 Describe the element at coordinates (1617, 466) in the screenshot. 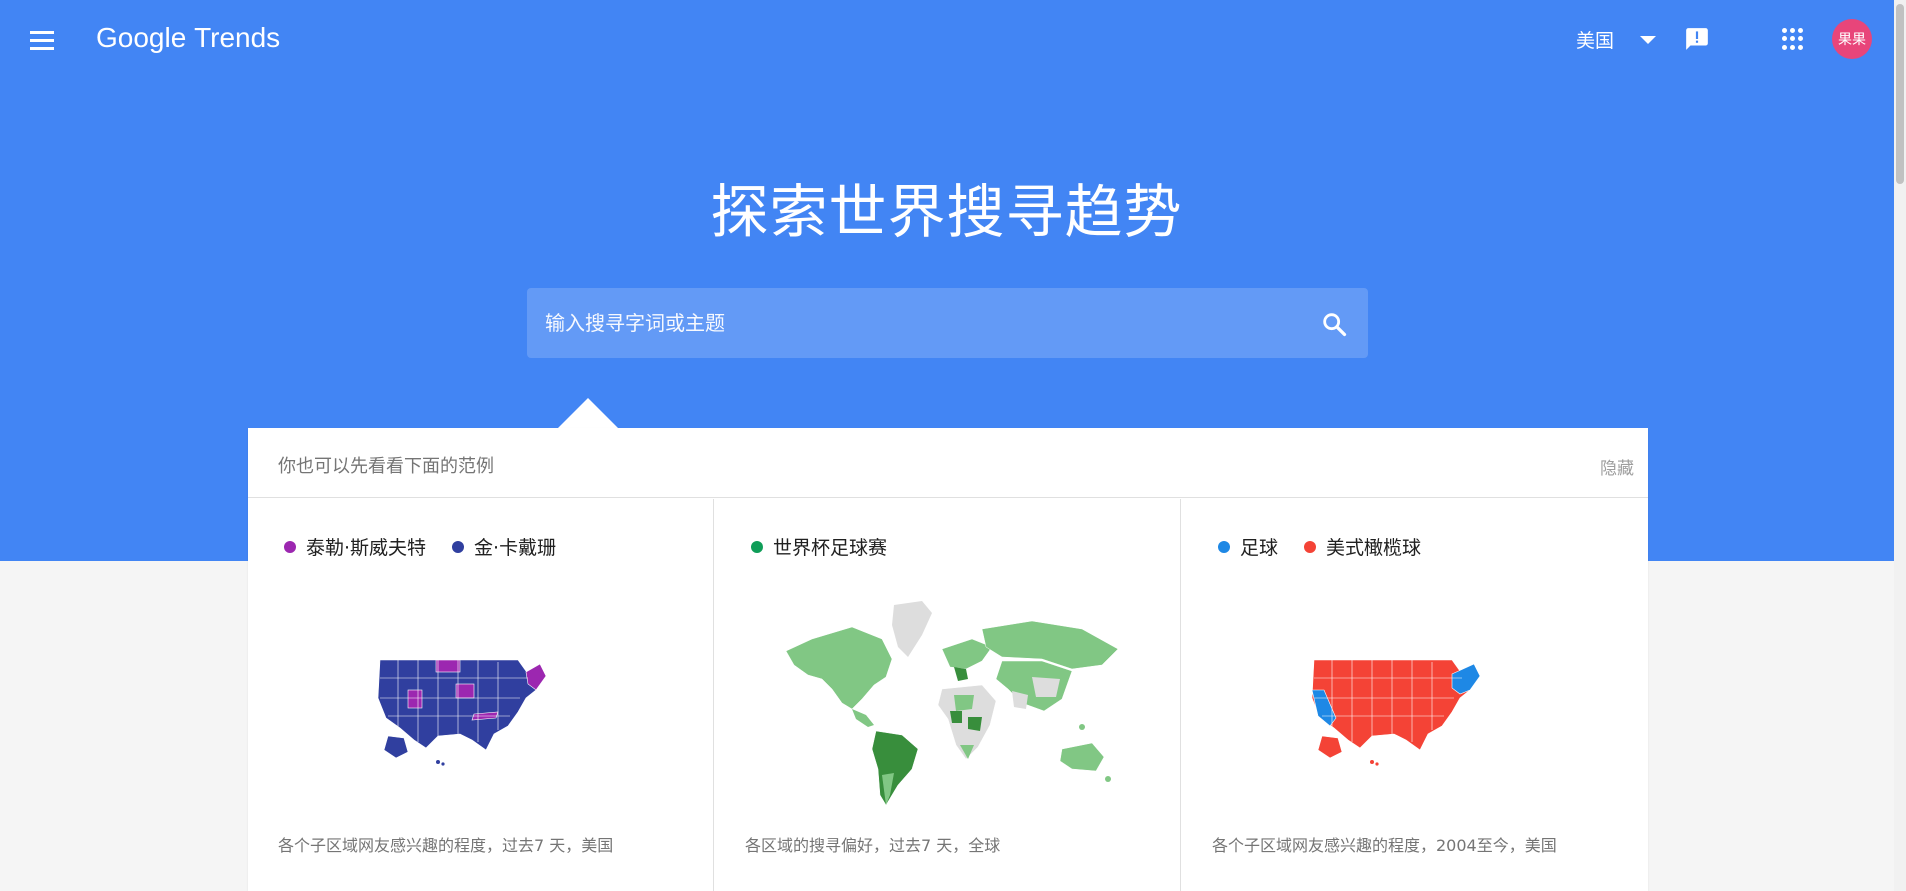

I see `hide-button: 隐藏` at that location.